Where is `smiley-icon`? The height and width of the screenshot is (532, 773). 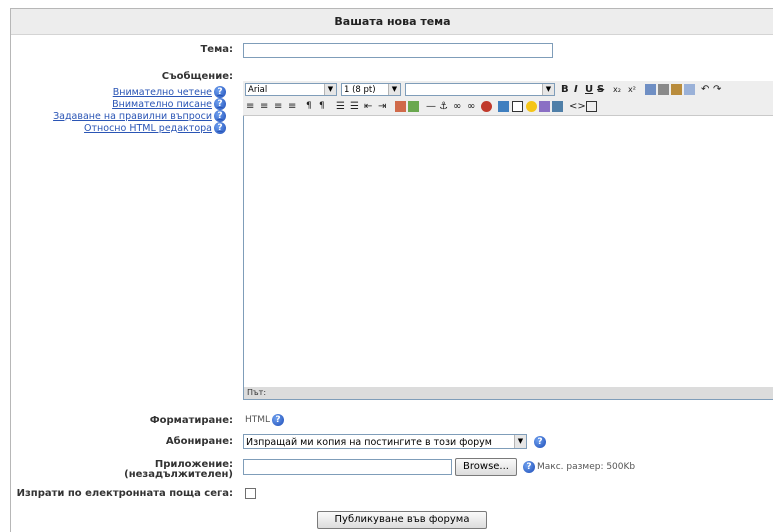 smiley-icon is located at coordinates (531, 106).